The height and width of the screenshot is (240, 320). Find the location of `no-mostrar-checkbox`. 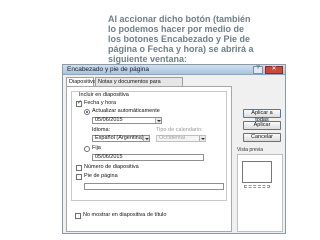

no-mostrar-checkbox is located at coordinates (78, 216).